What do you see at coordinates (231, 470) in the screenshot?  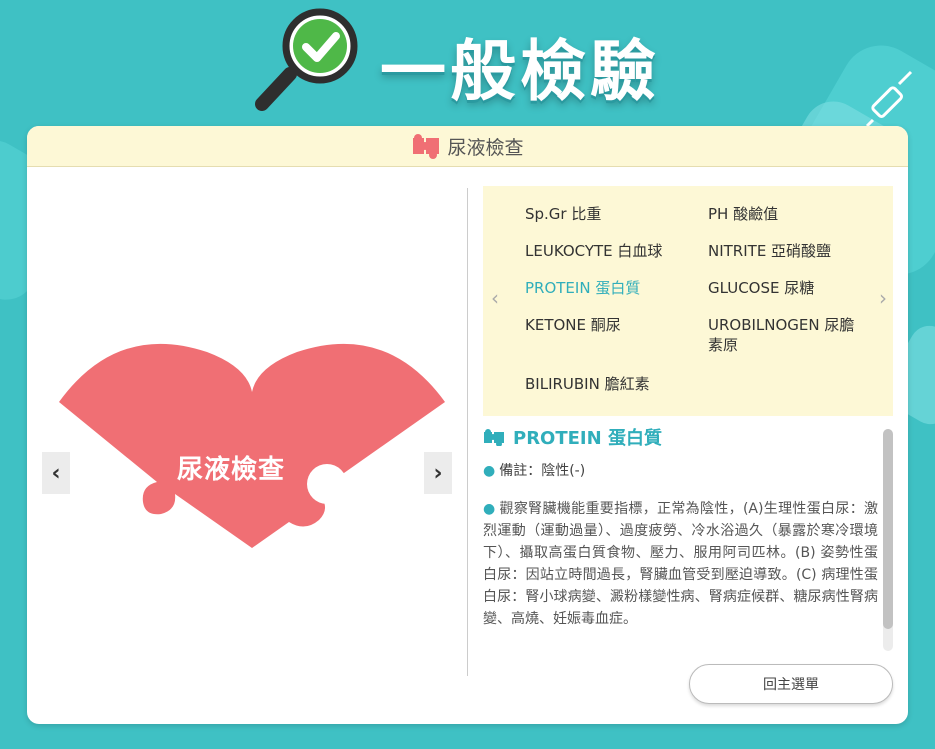 I see `heart-label: 尿液檢查` at bounding box center [231, 470].